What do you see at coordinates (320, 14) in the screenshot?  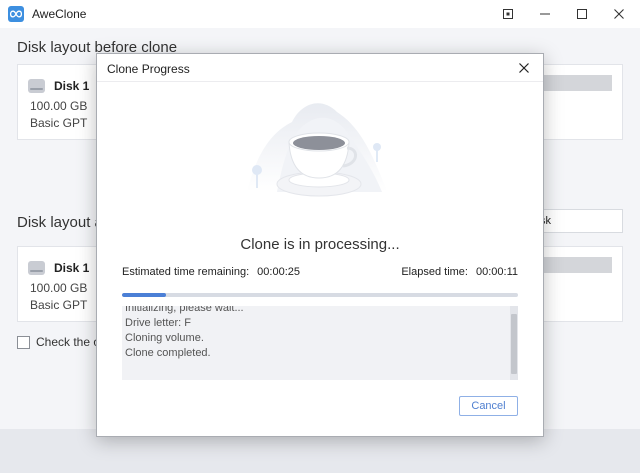 I see `title-bar: AweClone` at bounding box center [320, 14].